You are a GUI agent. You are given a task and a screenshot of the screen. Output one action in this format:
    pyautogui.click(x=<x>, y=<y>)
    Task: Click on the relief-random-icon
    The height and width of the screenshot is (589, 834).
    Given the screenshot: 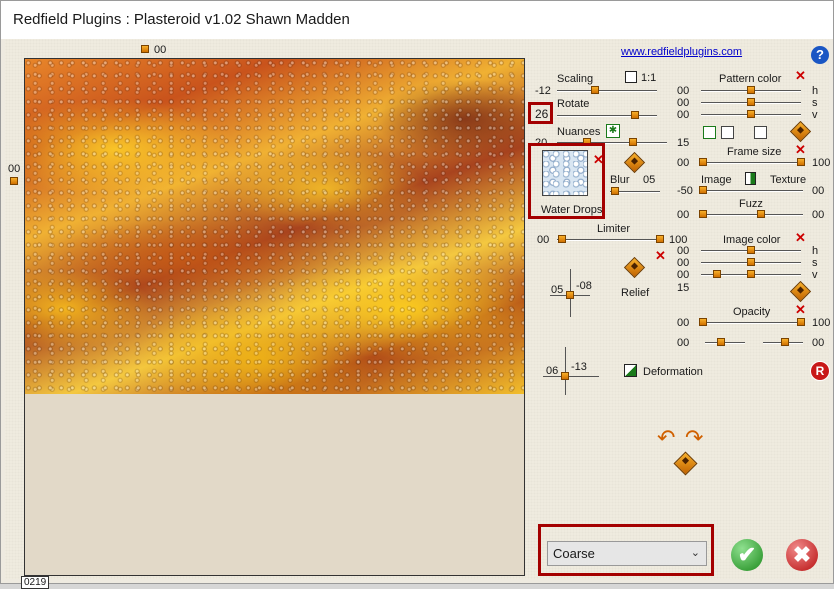 What is the action you would take?
    pyautogui.click(x=634, y=267)
    